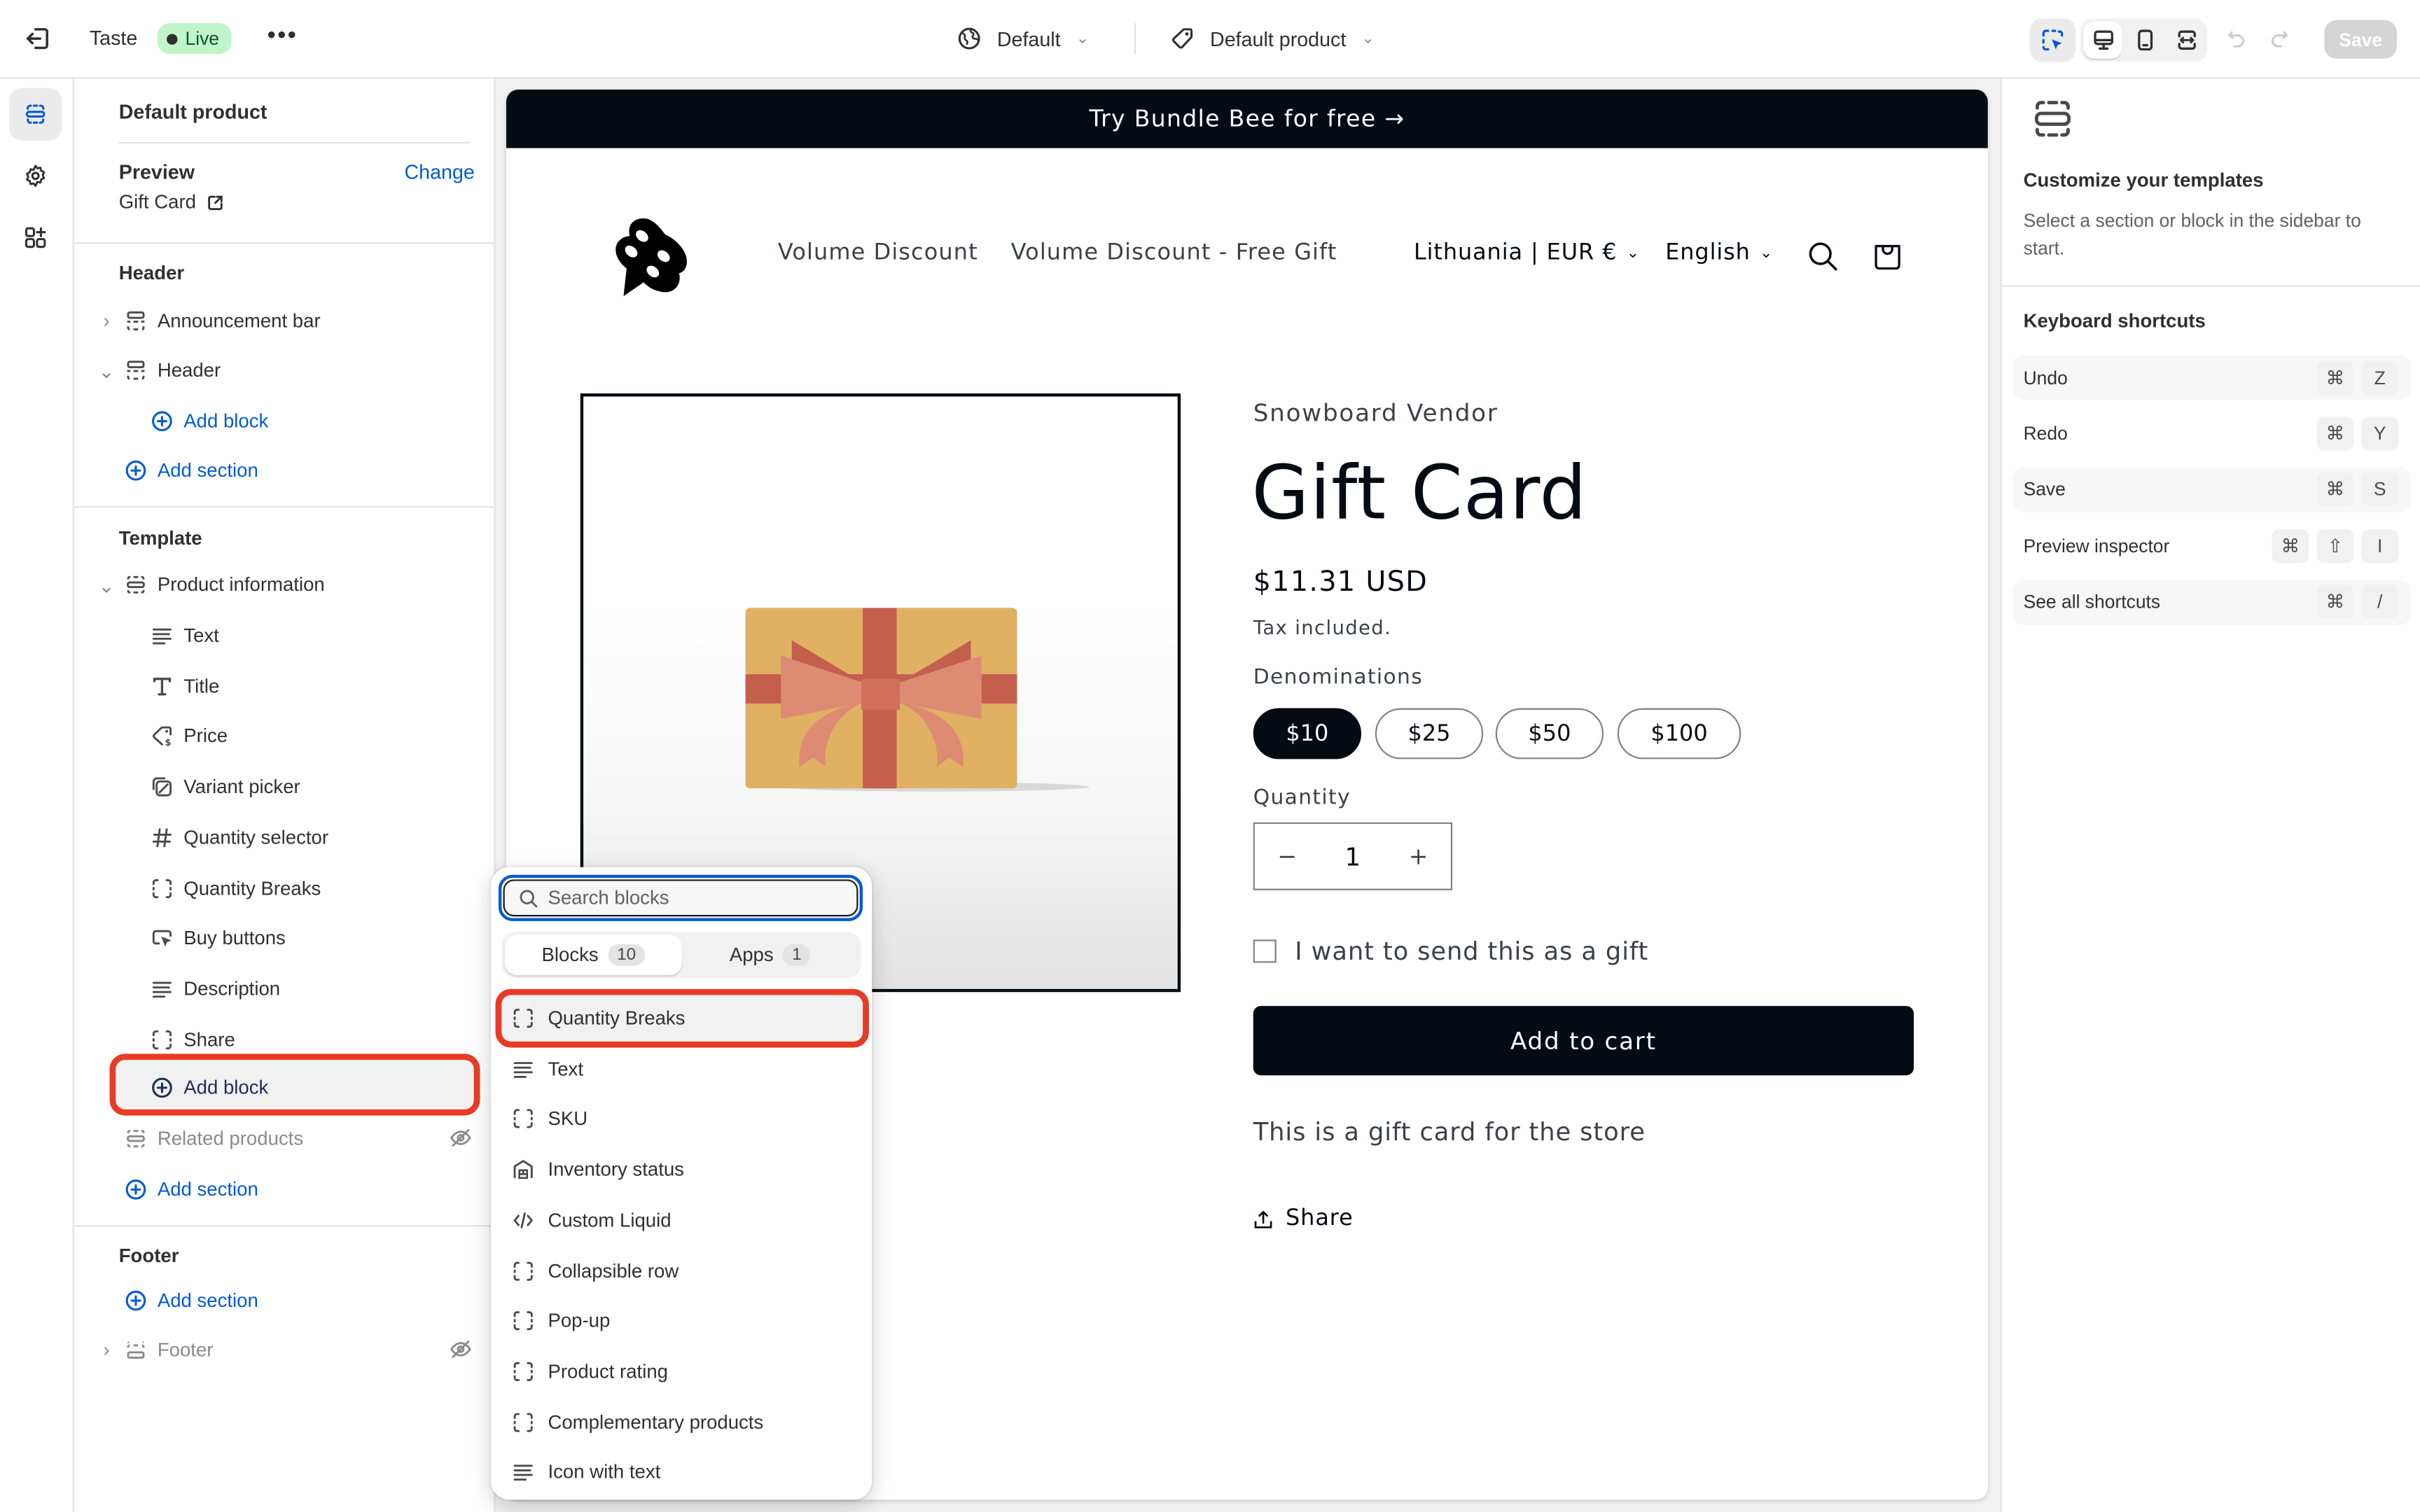  What do you see at coordinates (2236, 38) in the screenshot?
I see `undo-button` at bounding box center [2236, 38].